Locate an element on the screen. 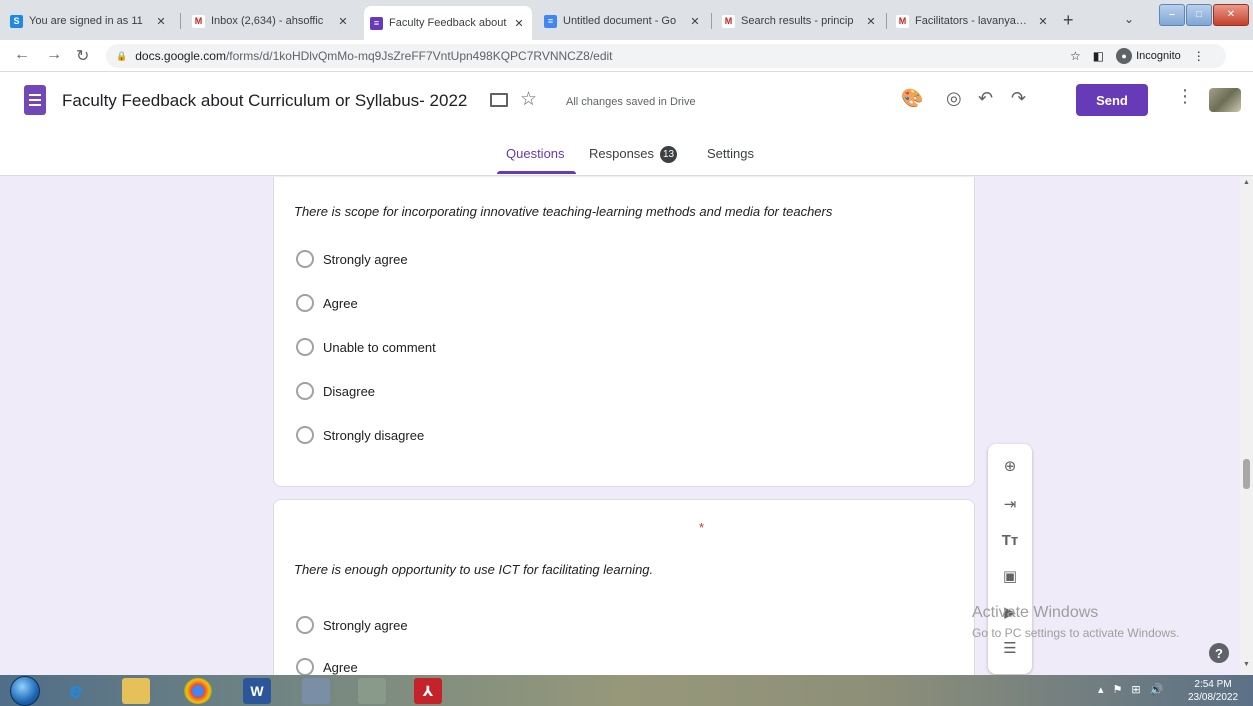 Image resolution: width=1253 pixels, height=706 pixels. form-tabs: Questions Responses 13 Settings is located at coordinates (626, 160).